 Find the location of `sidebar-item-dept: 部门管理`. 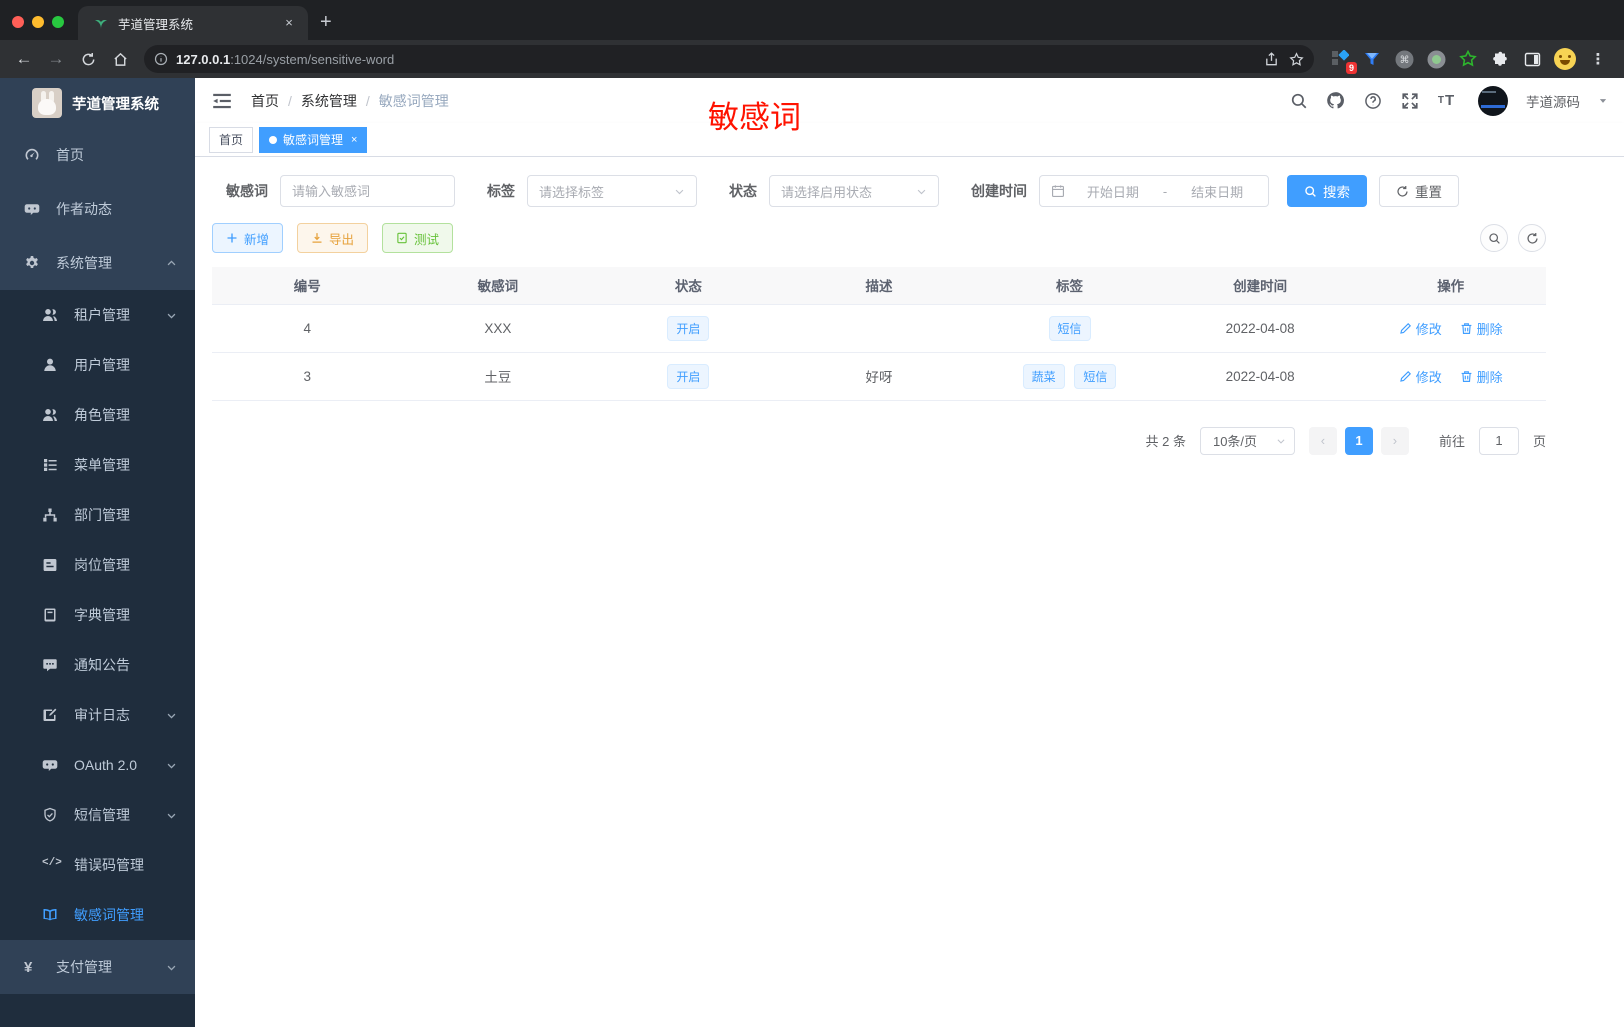

sidebar-item-dept: 部门管理 is located at coordinates (97, 515).